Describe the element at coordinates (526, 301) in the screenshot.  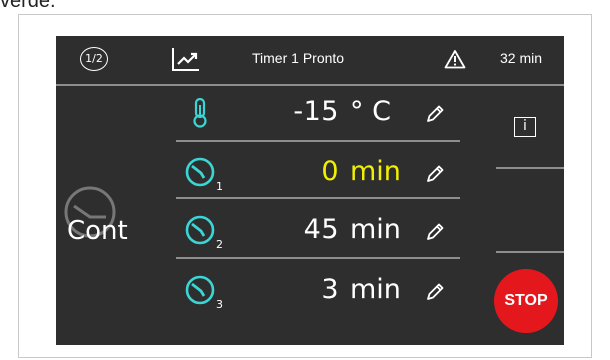
I see `stop-button: STOP` at that location.